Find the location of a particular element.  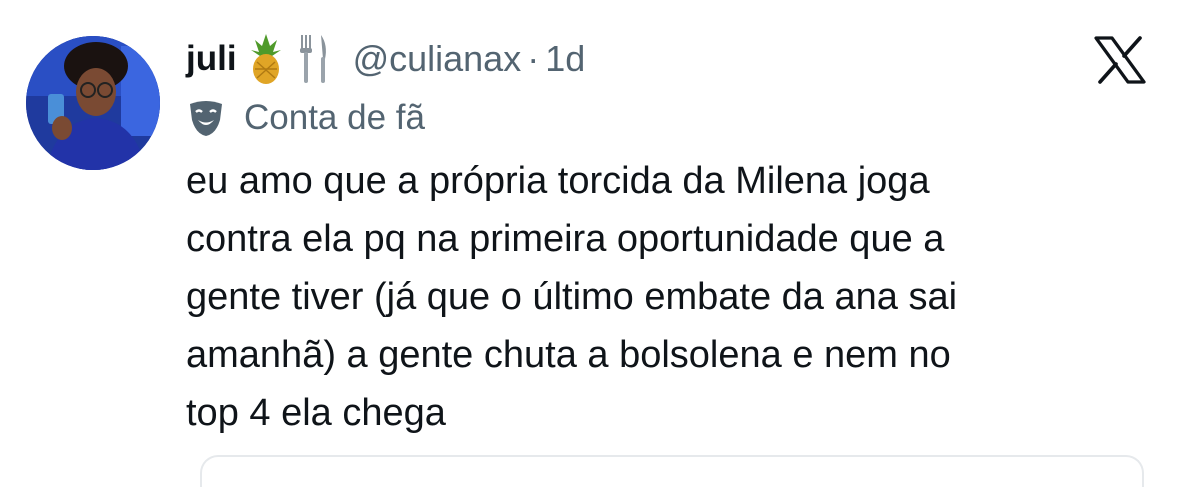

theater-masks-icon is located at coordinates (206, 118).